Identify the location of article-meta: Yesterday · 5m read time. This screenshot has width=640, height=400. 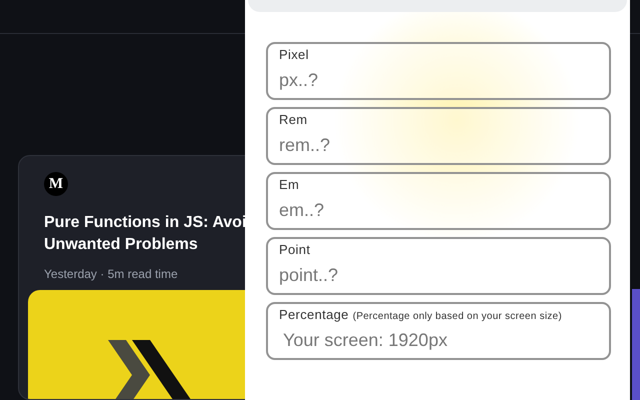
(111, 274).